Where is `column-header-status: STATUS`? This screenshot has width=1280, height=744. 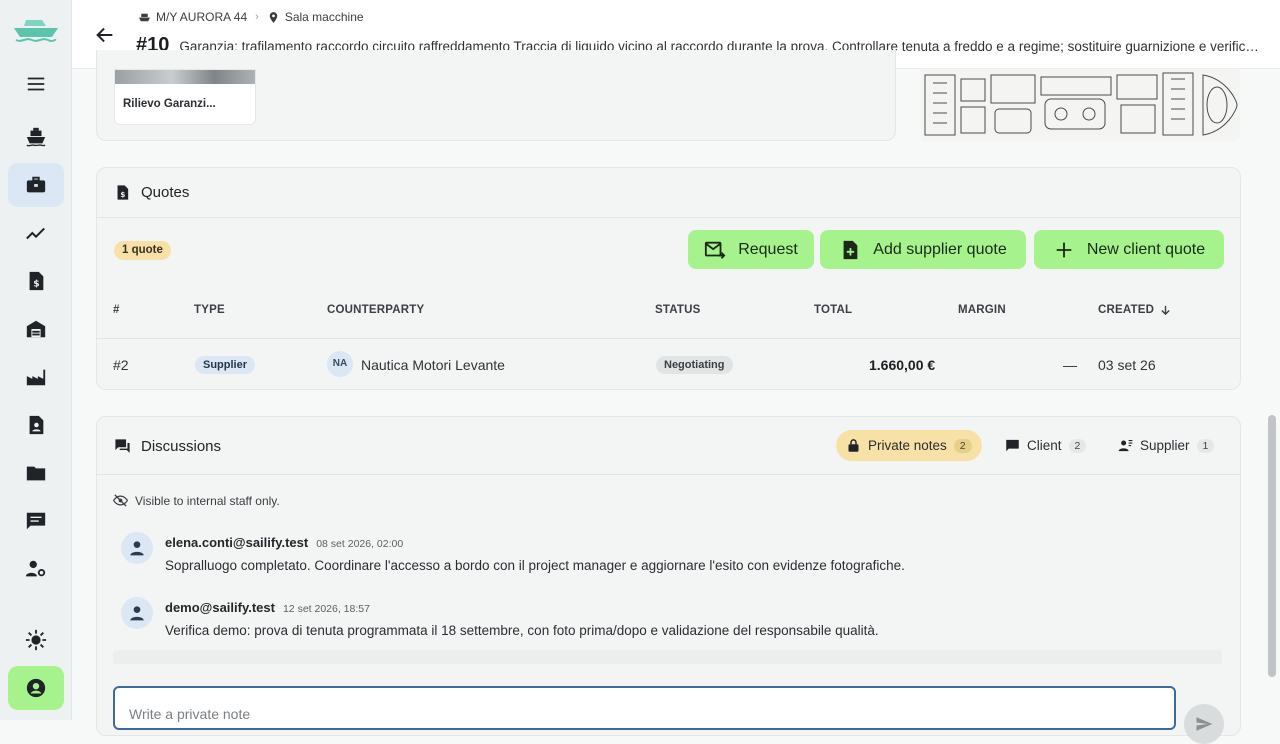 column-header-status: STATUS is located at coordinates (678, 310).